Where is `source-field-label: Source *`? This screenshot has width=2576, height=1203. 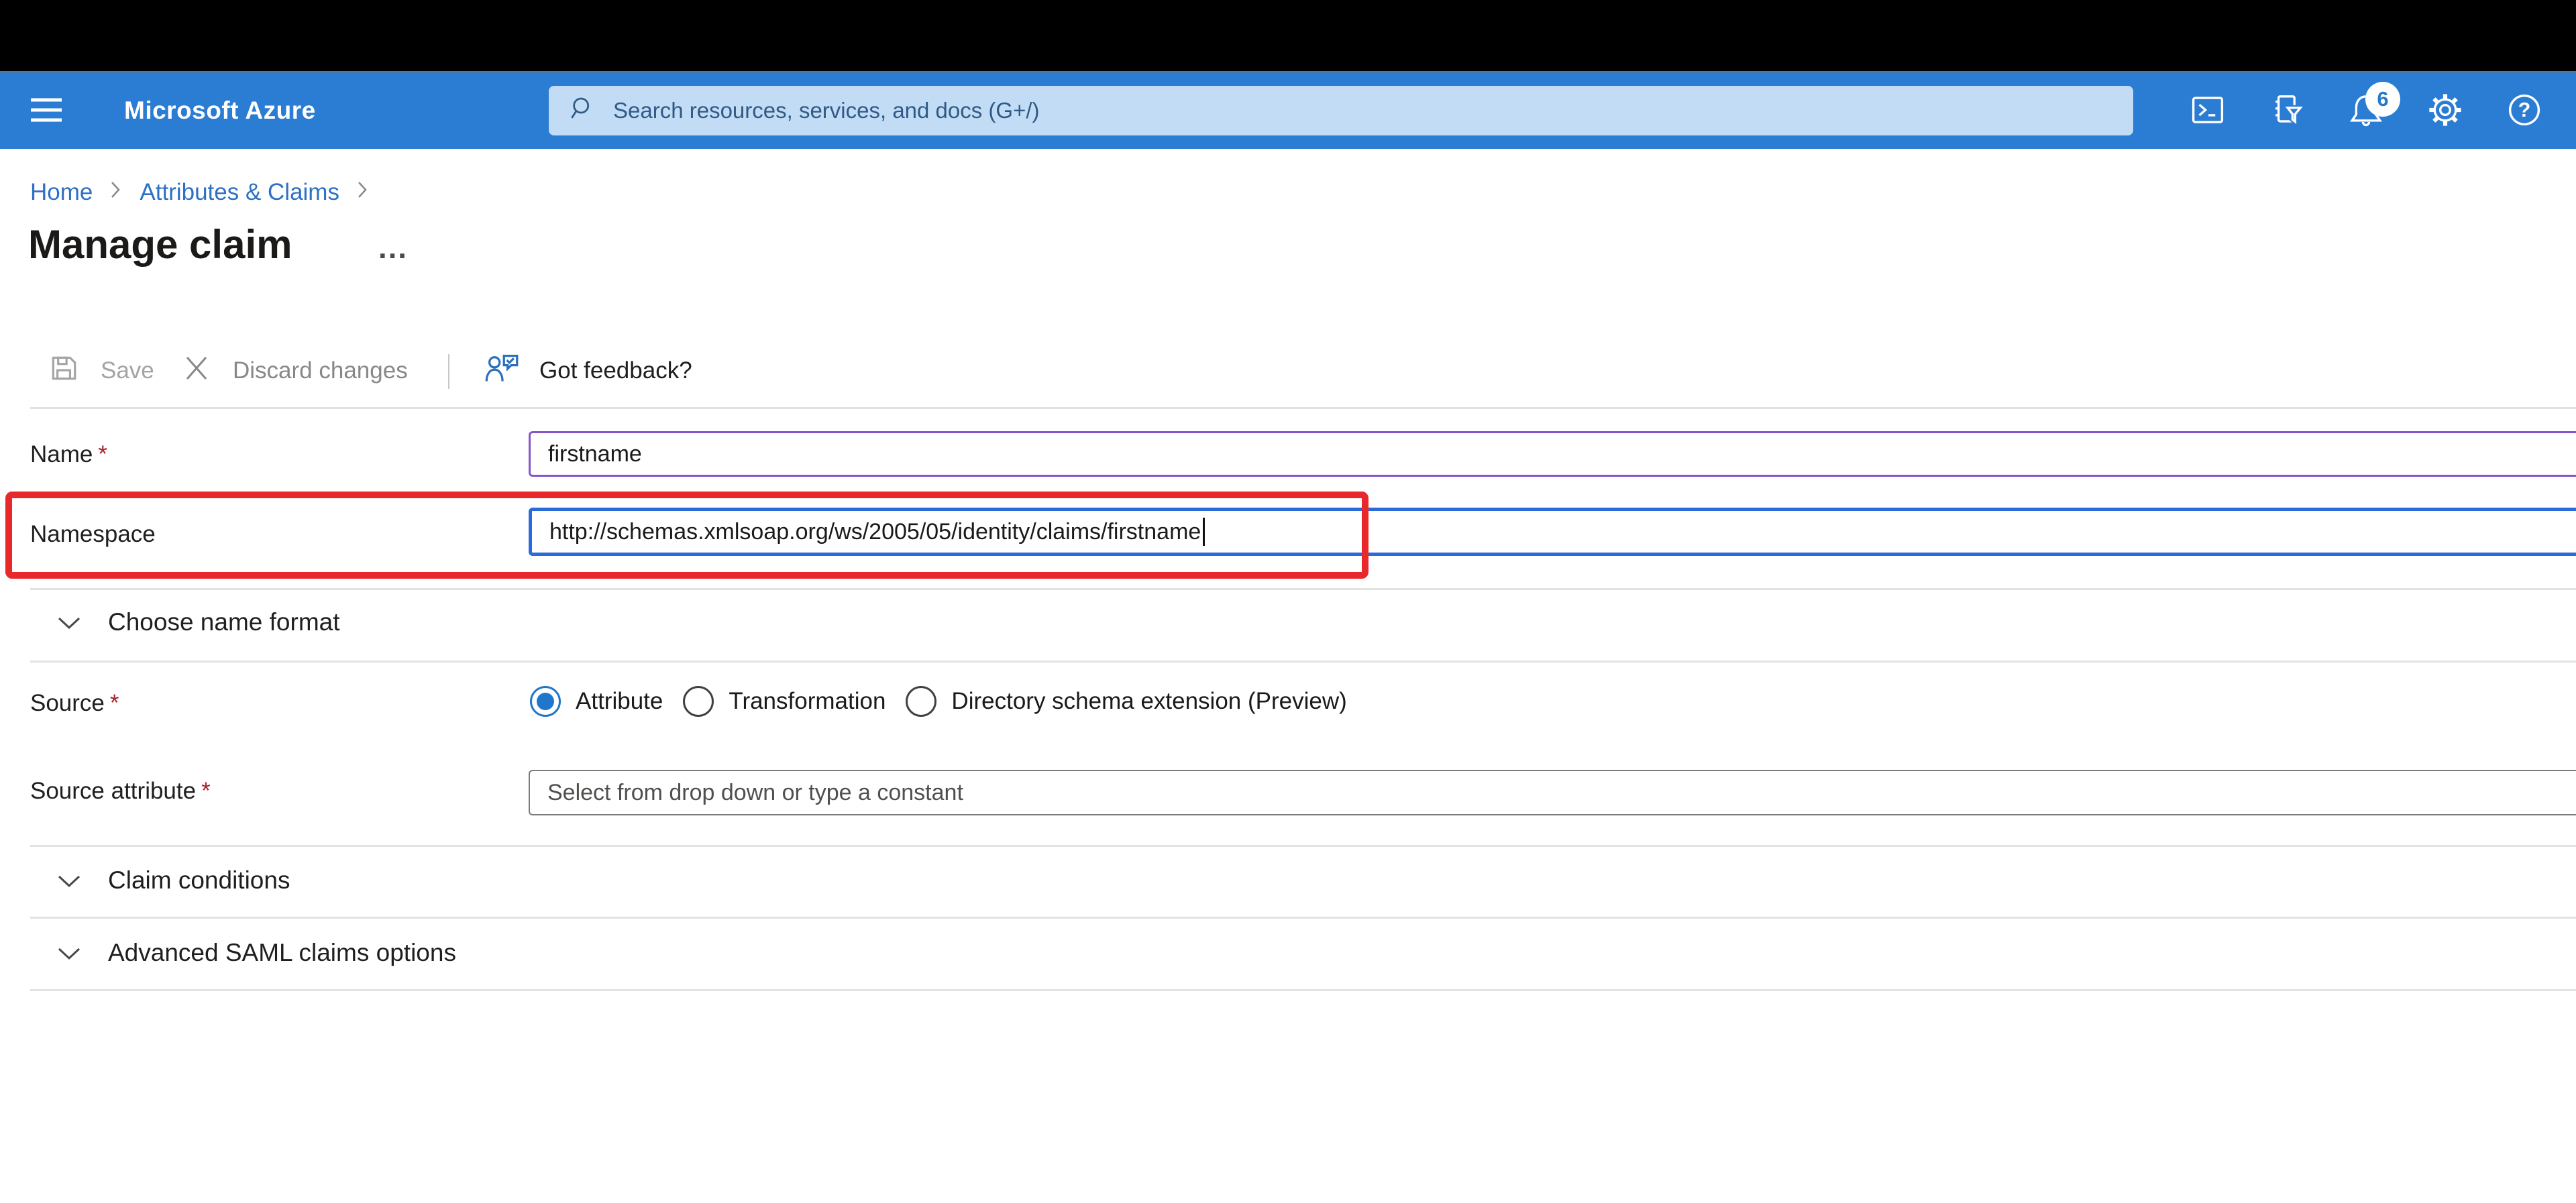
source-field-label: Source * is located at coordinates (74, 703).